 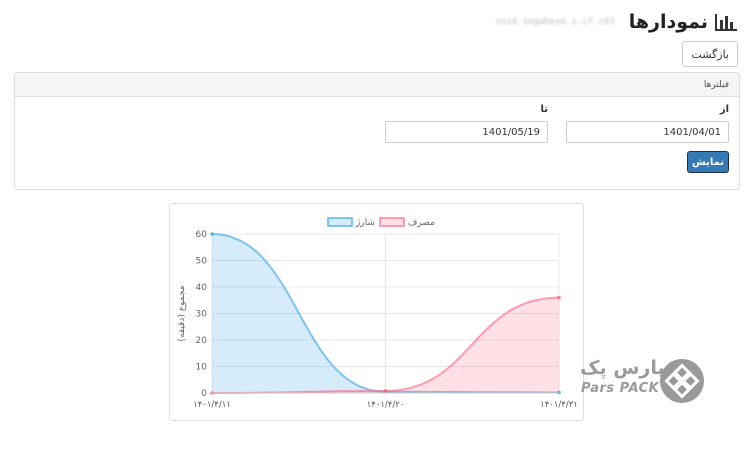 What do you see at coordinates (708, 162) in the screenshot?
I see `show-button: نمایش` at bounding box center [708, 162].